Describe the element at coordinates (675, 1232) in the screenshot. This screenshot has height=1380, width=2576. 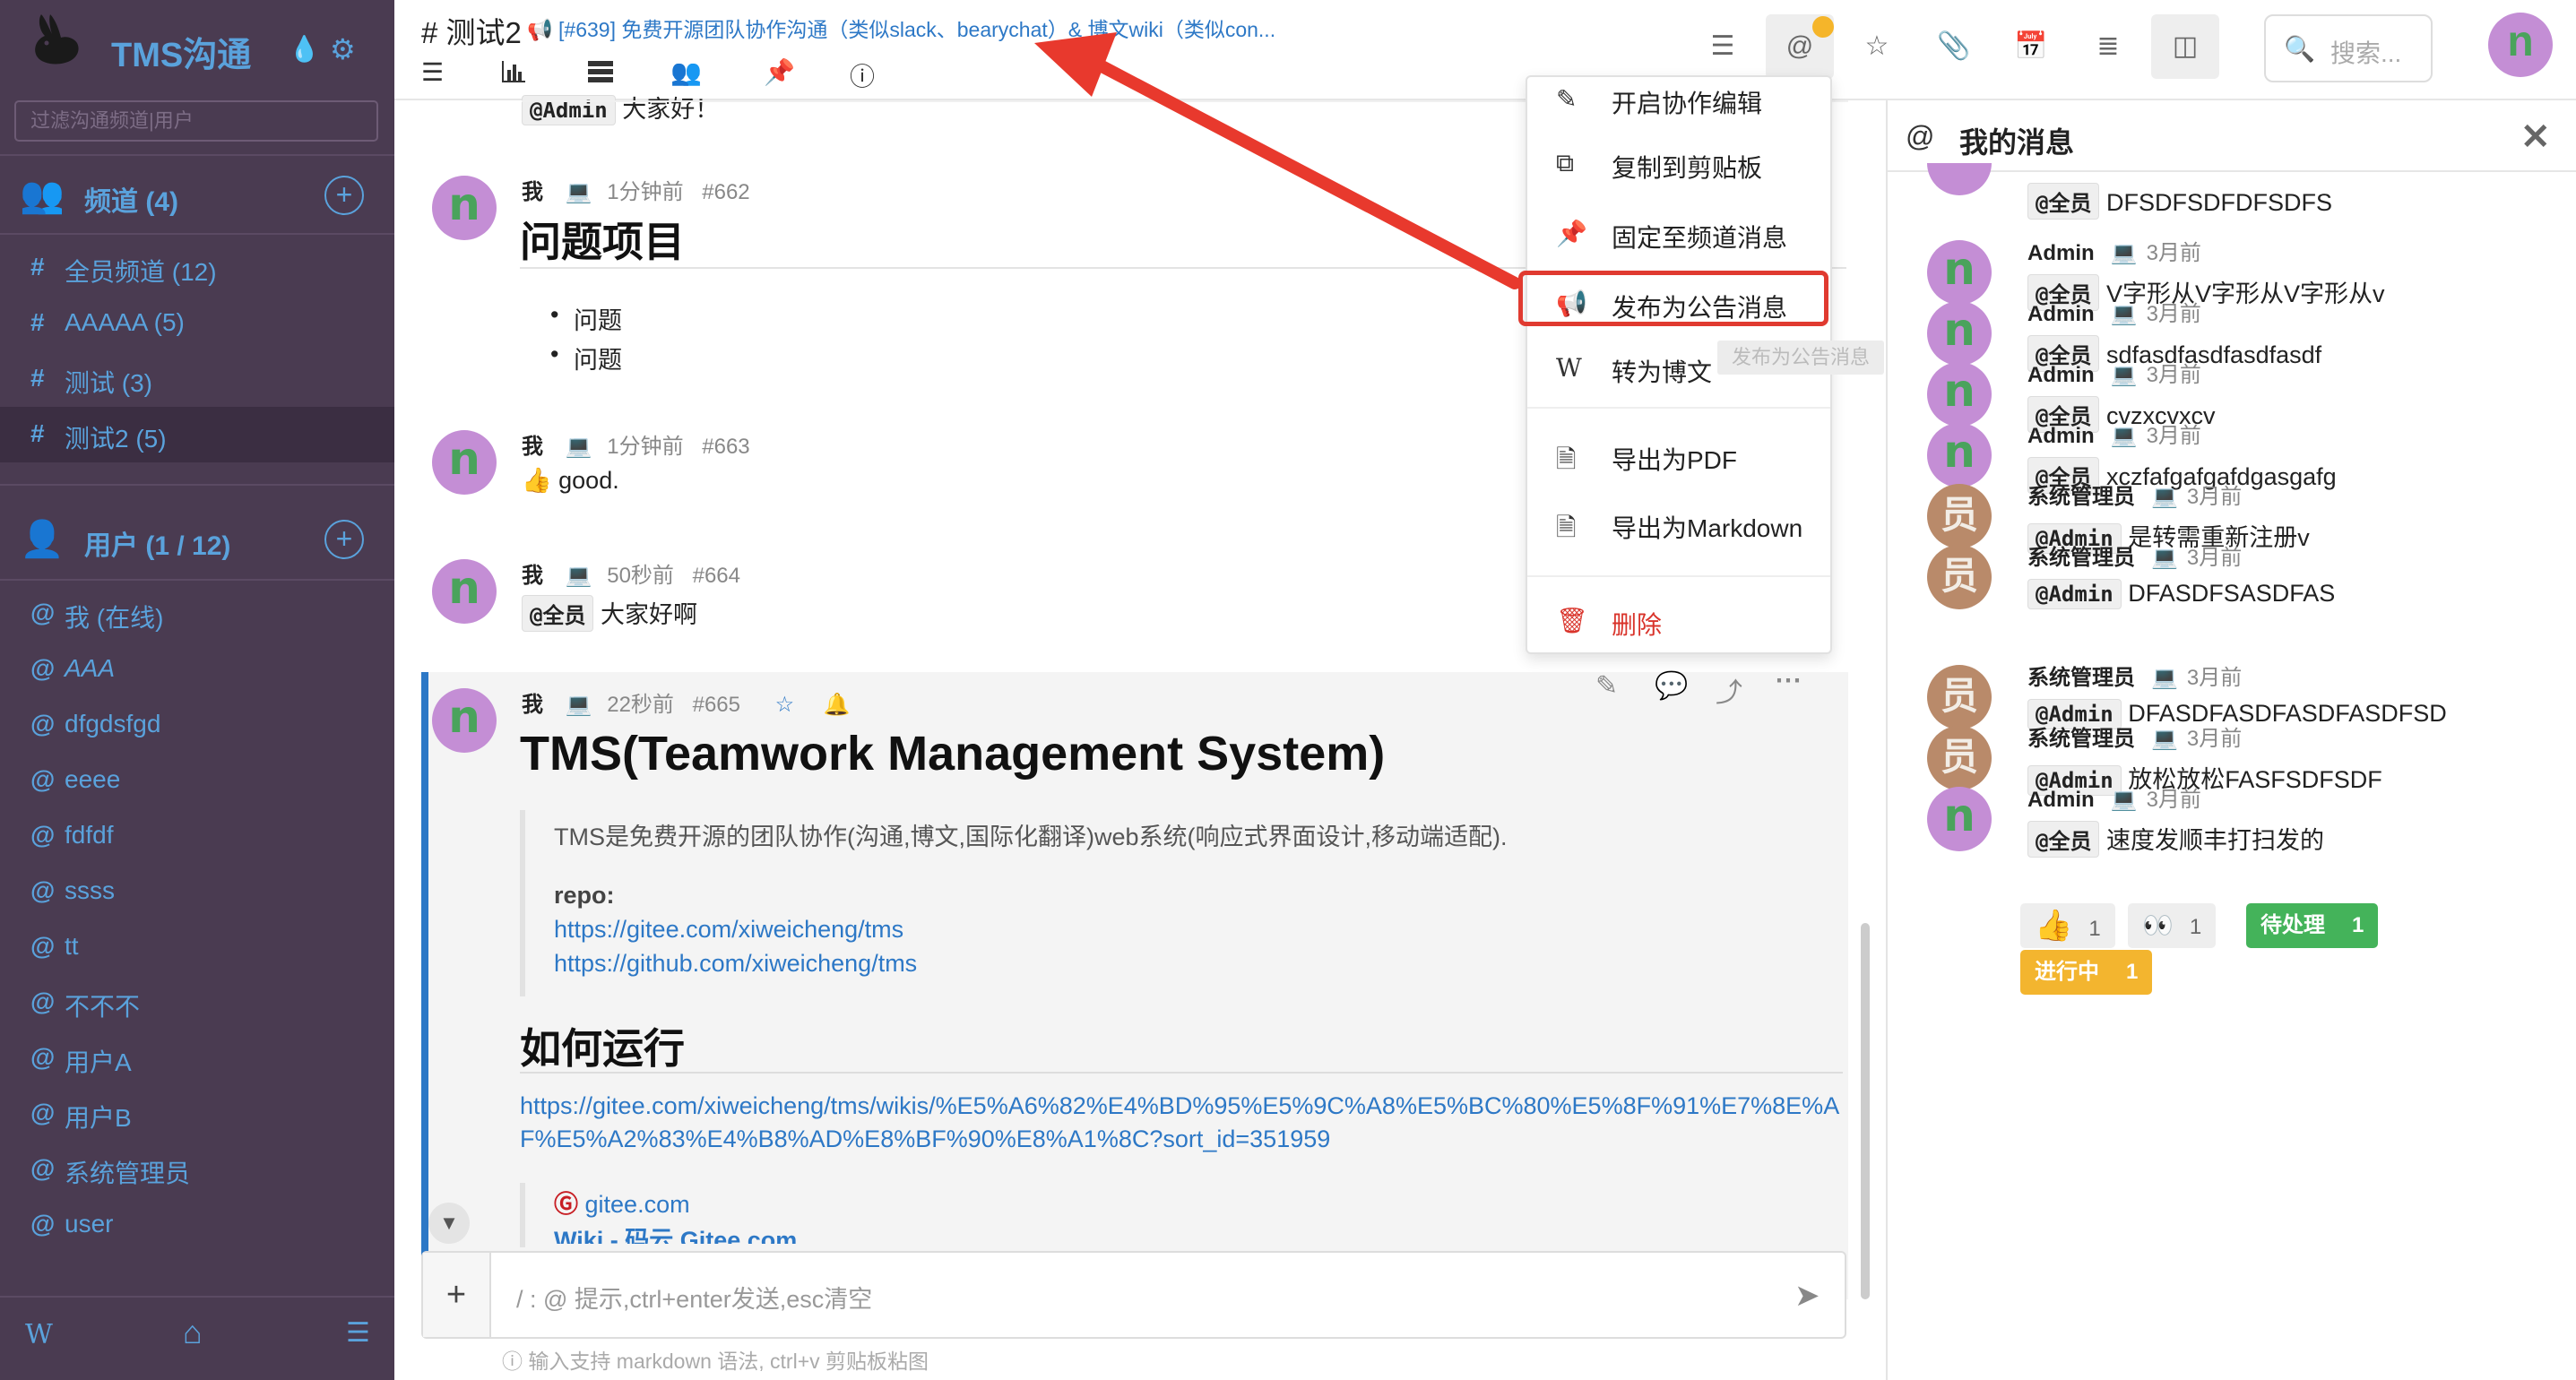
I see `card-title: Wiki - 码云 Gitee.com` at that location.